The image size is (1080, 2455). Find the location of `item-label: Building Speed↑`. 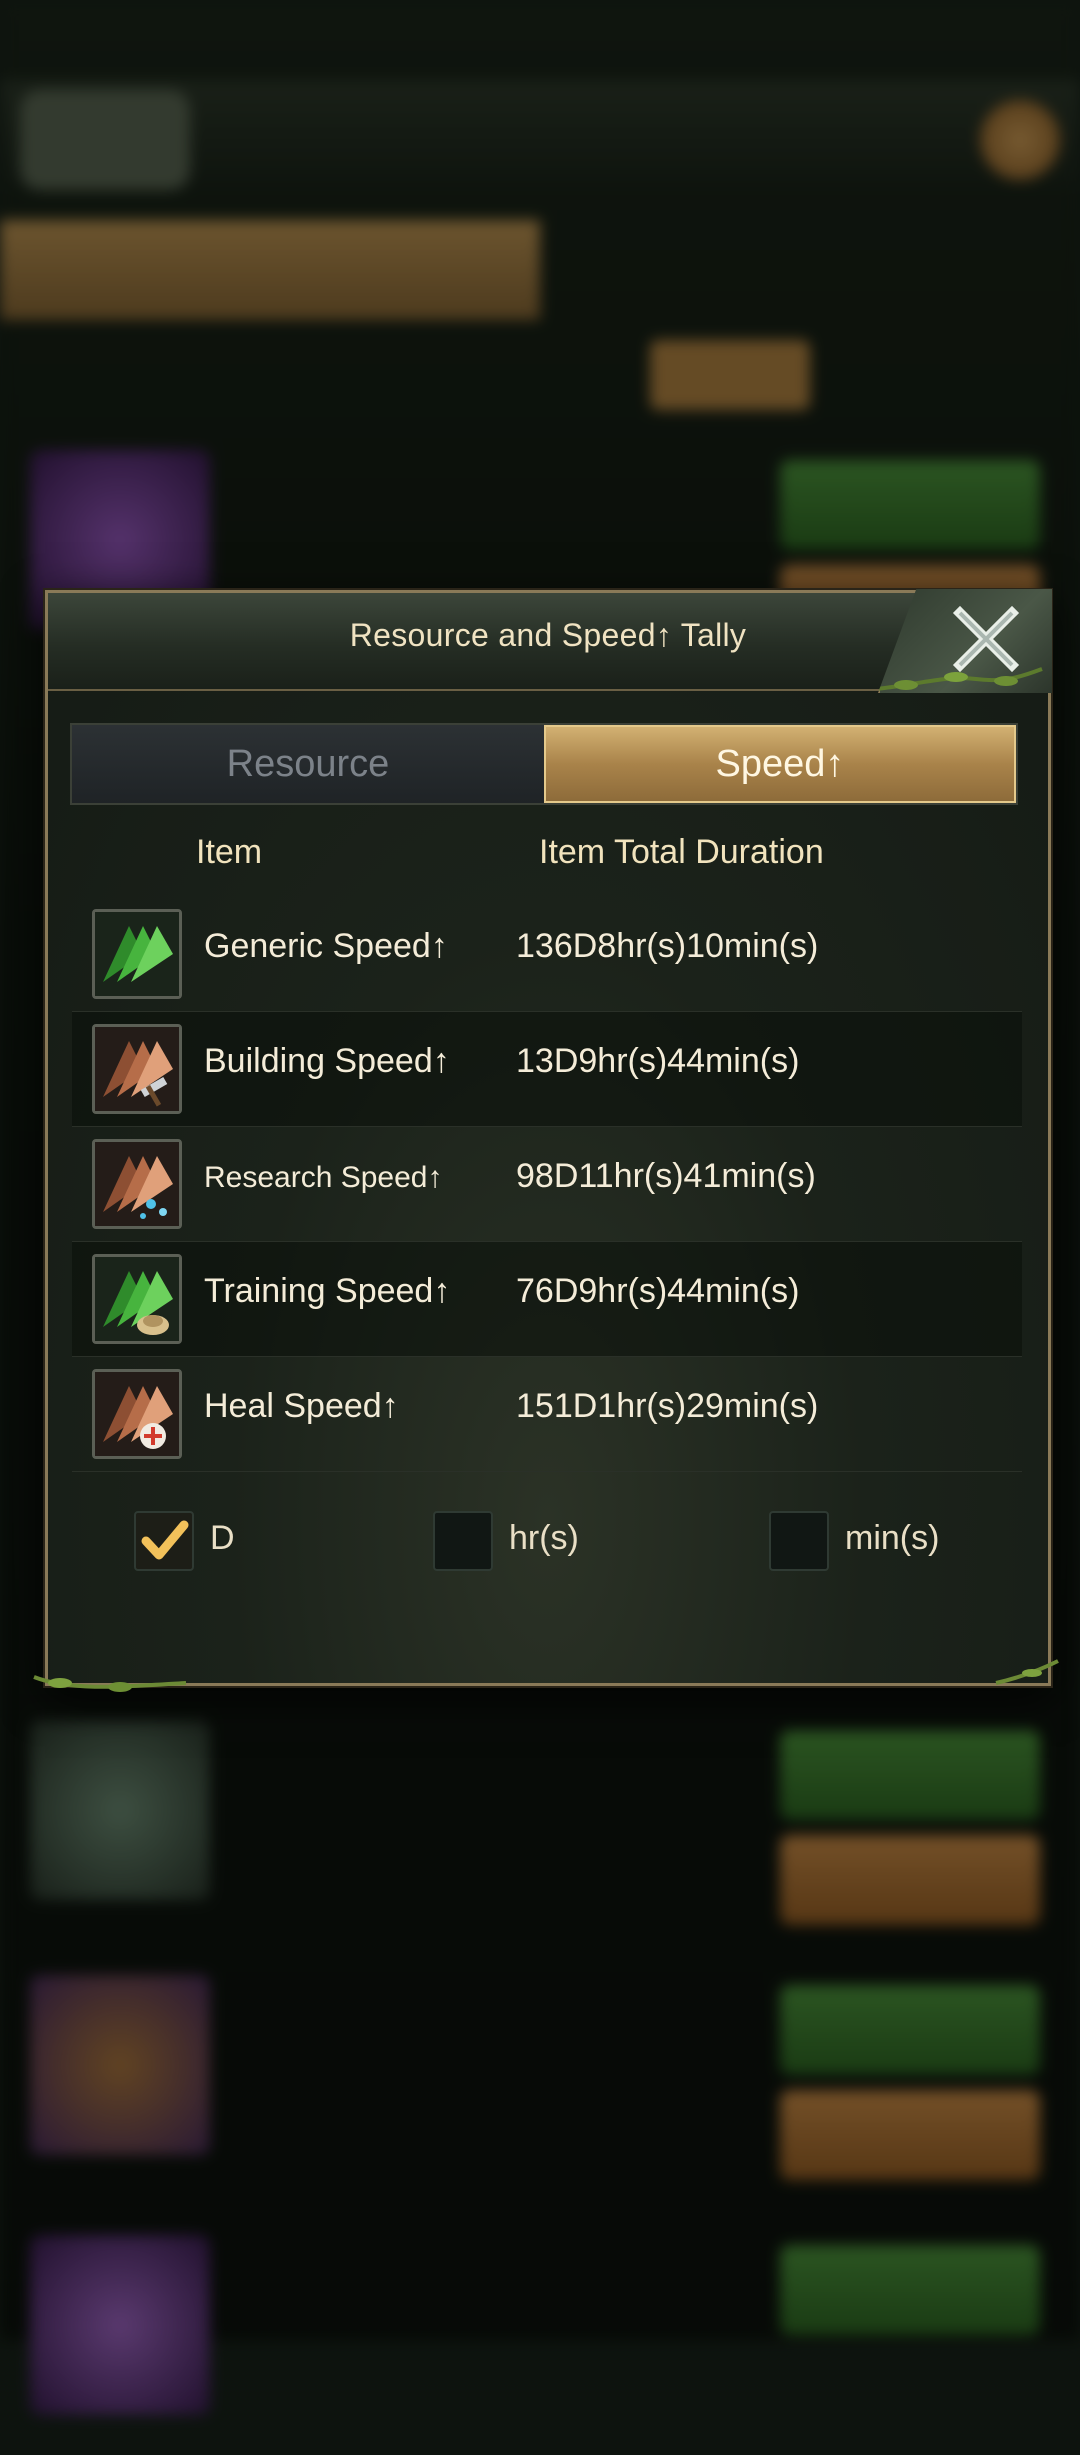

item-label: Building Speed↑ is located at coordinates (327, 1061).